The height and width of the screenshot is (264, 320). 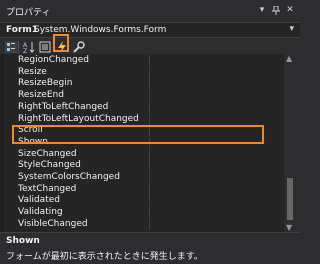 I want to click on description-text: フォームが最初に表示されたときに発生します。, so click(x=104, y=257).